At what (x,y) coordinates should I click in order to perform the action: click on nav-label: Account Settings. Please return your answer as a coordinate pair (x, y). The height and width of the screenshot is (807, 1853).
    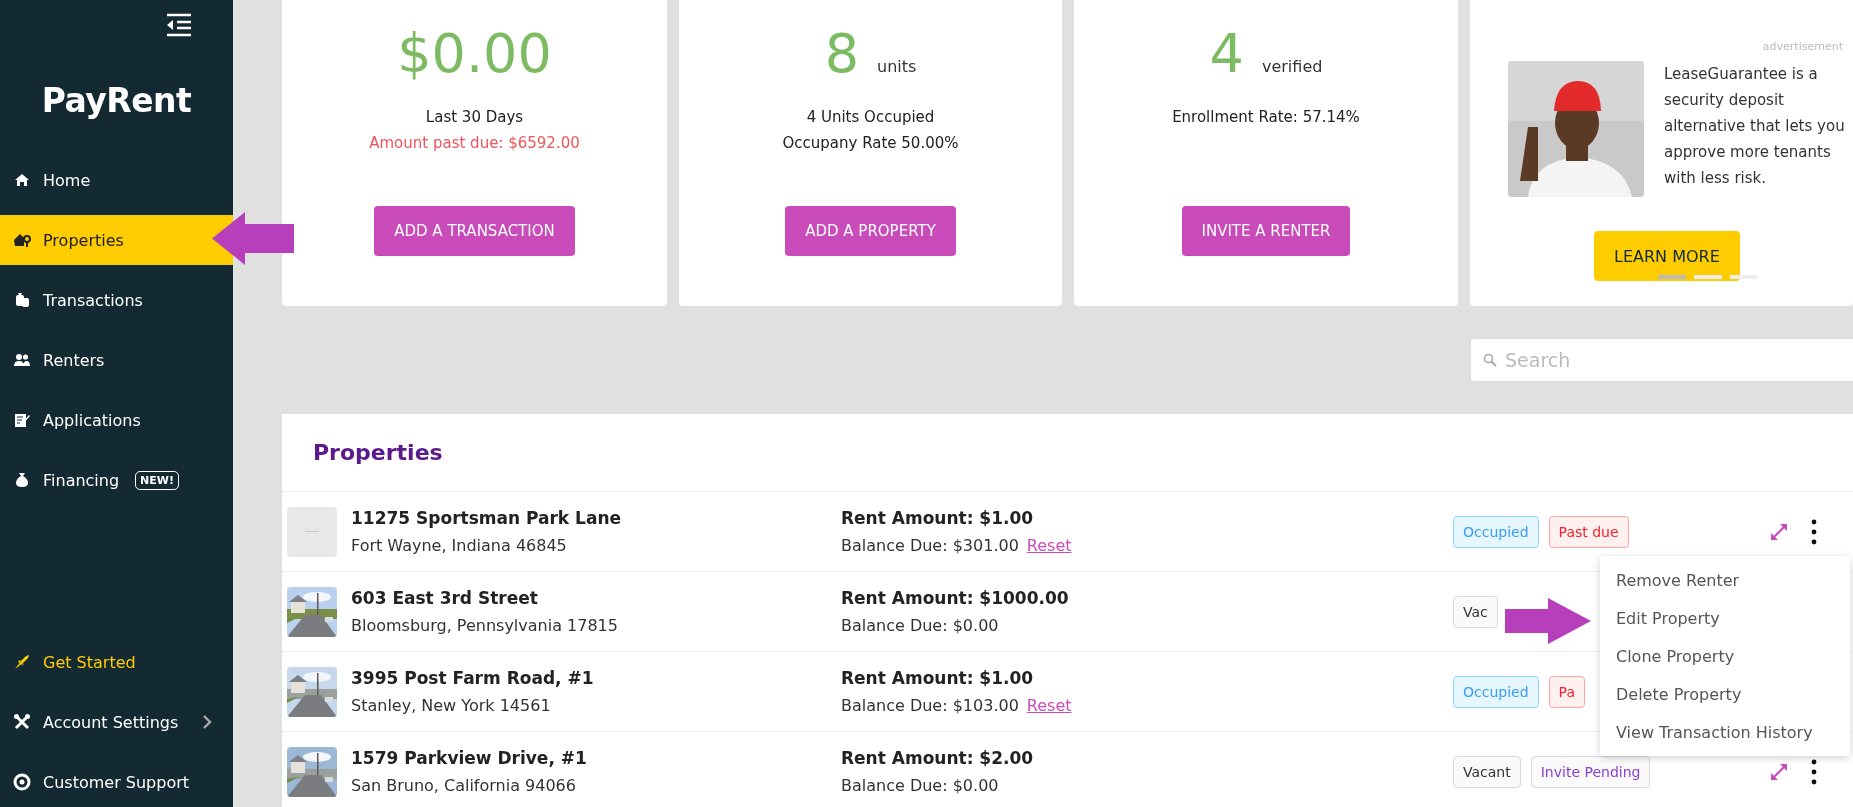
    Looking at the image, I should click on (111, 722).